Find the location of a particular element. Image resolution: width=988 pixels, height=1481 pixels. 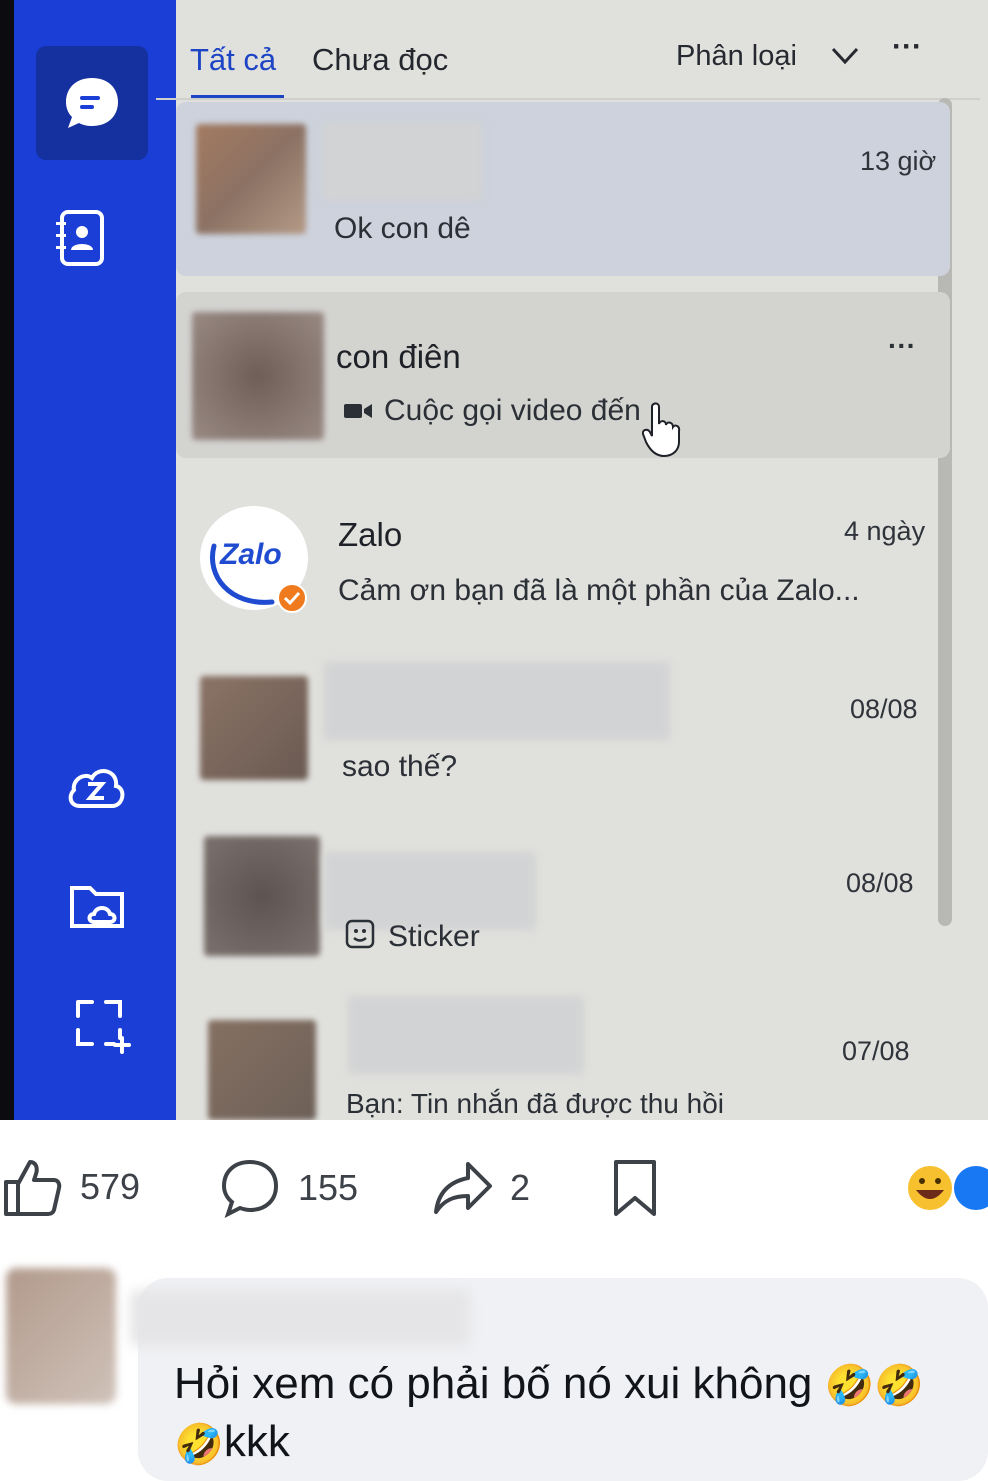

commenter-avatar is located at coordinates (61, 1336).